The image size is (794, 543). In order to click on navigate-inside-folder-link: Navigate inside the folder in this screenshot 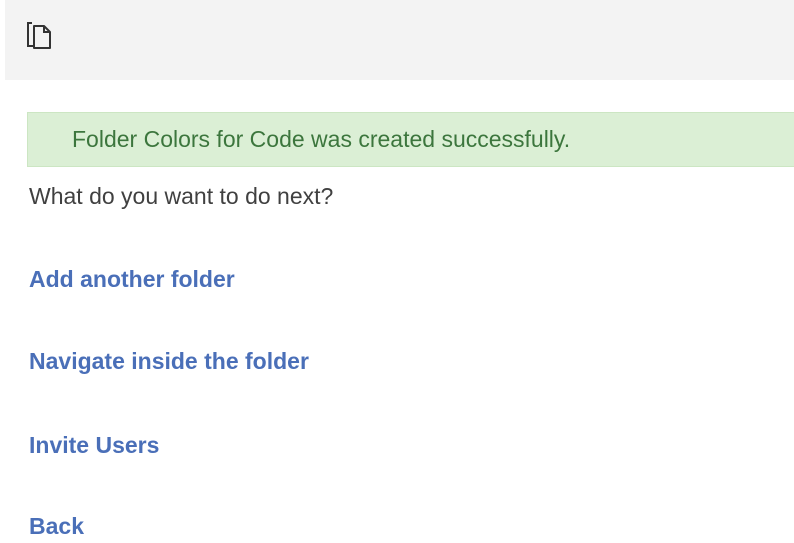, I will do `click(169, 361)`.